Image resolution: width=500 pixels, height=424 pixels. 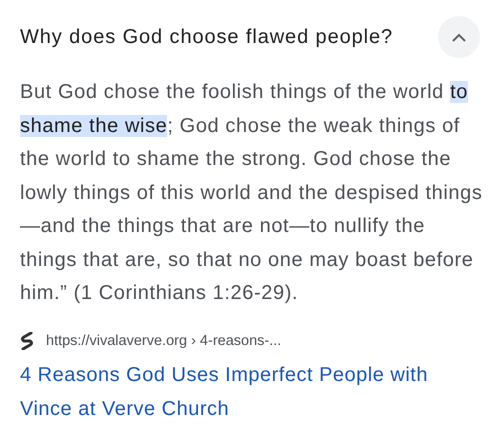 I want to click on collapse-button, so click(x=459, y=37).